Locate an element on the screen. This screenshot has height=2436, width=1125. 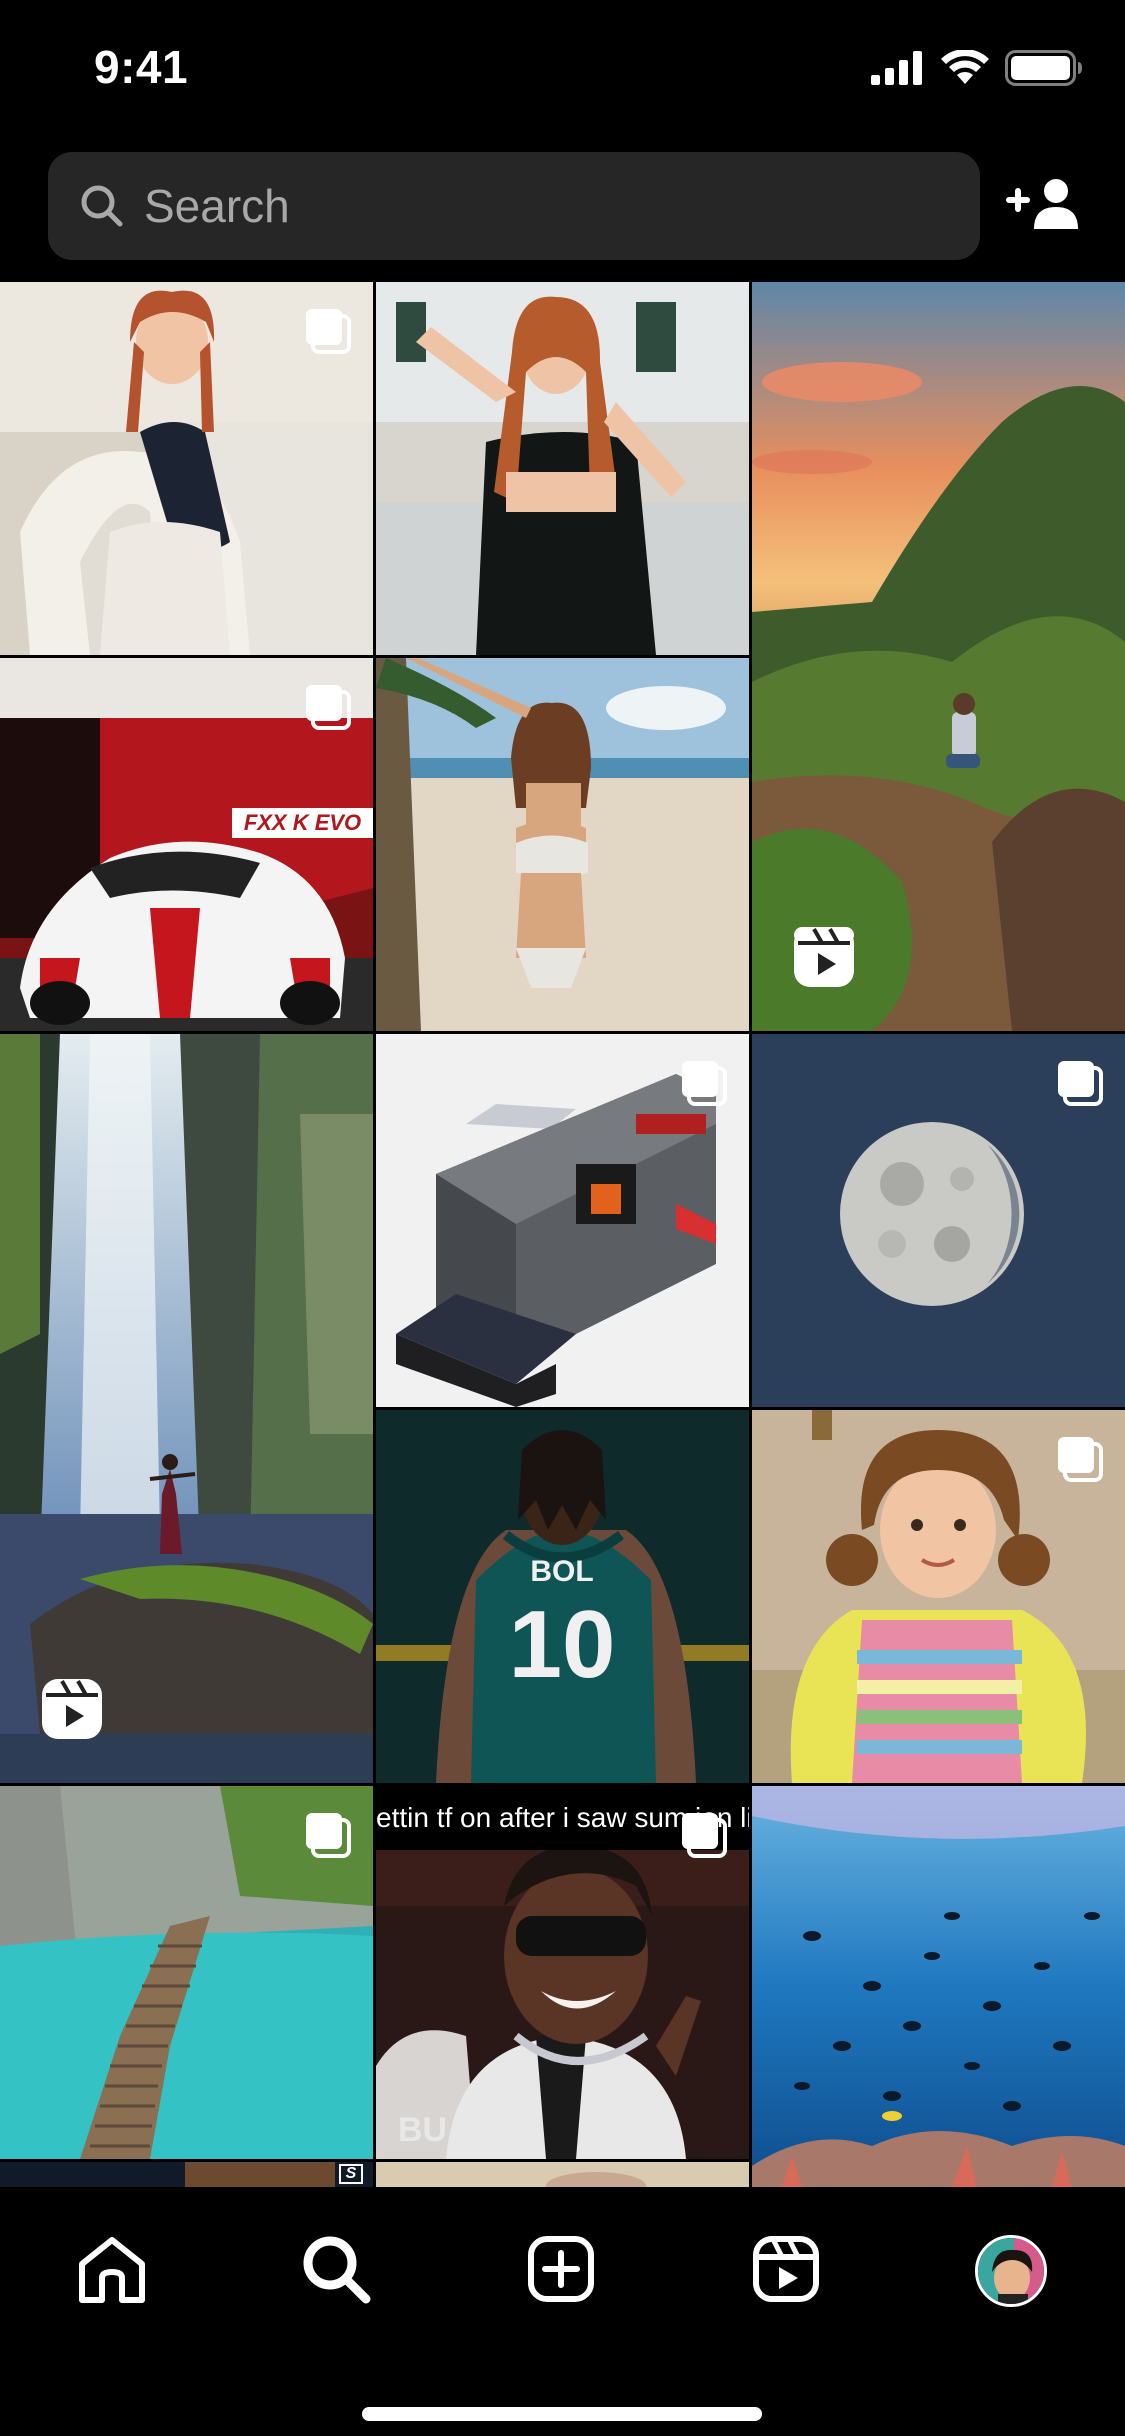
nav-profile is located at coordinates (1011, 2271).